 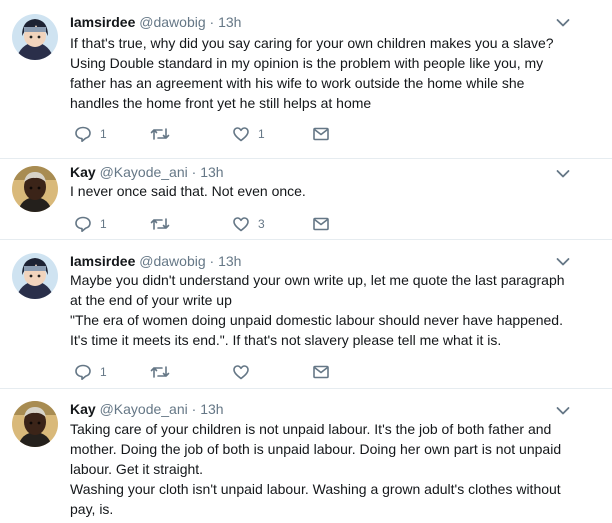 I want to click on tweet-actions: 1 3, so click(x=224, y=224).